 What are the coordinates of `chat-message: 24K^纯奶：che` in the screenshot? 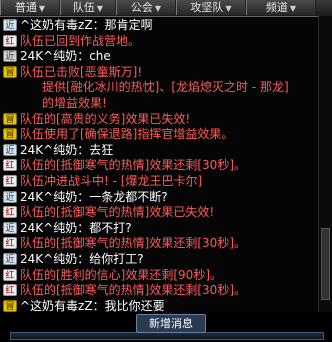 It's located at (65, 56).